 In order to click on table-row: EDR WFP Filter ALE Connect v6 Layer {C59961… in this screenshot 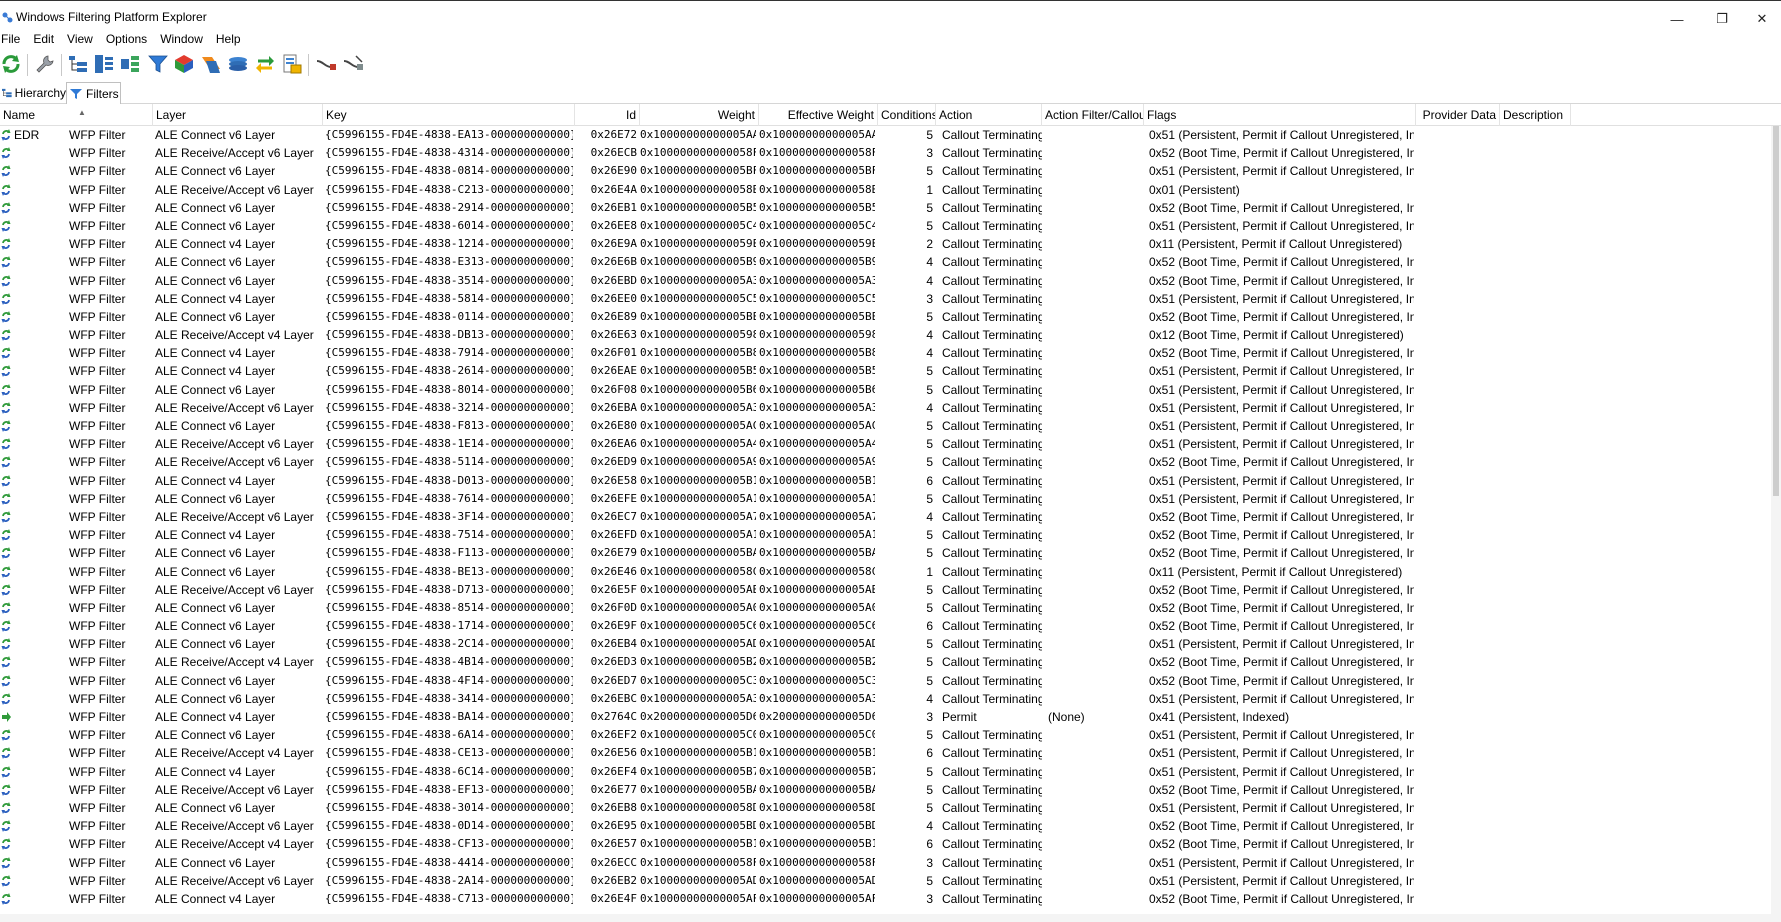, I will do `click(885, 135)`.